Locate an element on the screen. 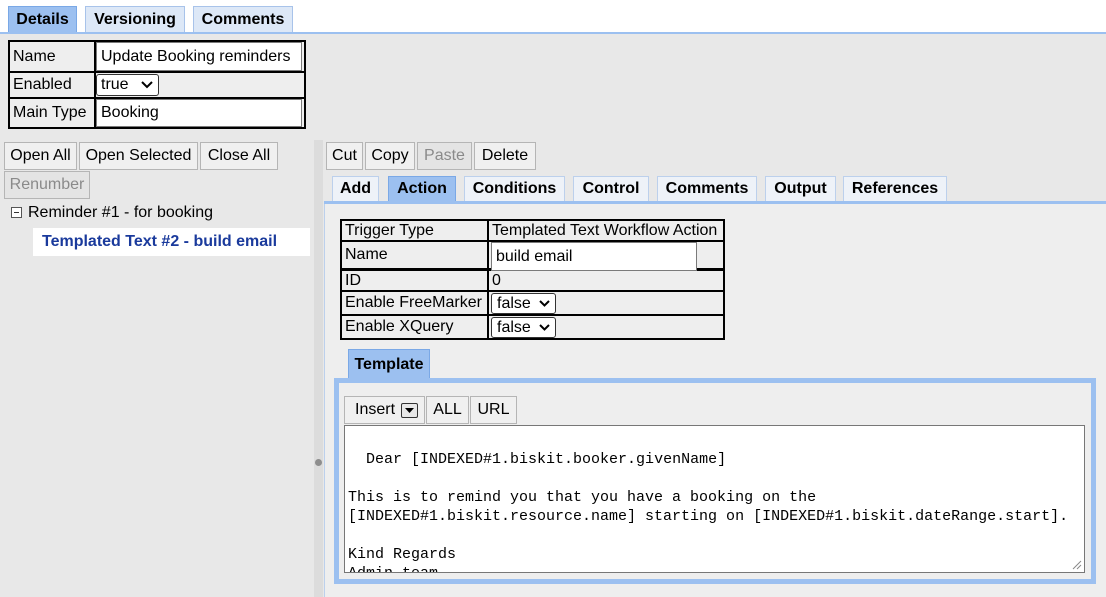 Image resolution: width=1106 pixels, height=597 pixels. enable-freemarker-label: Enable FreeMarker is located at coordinates (414, 303).